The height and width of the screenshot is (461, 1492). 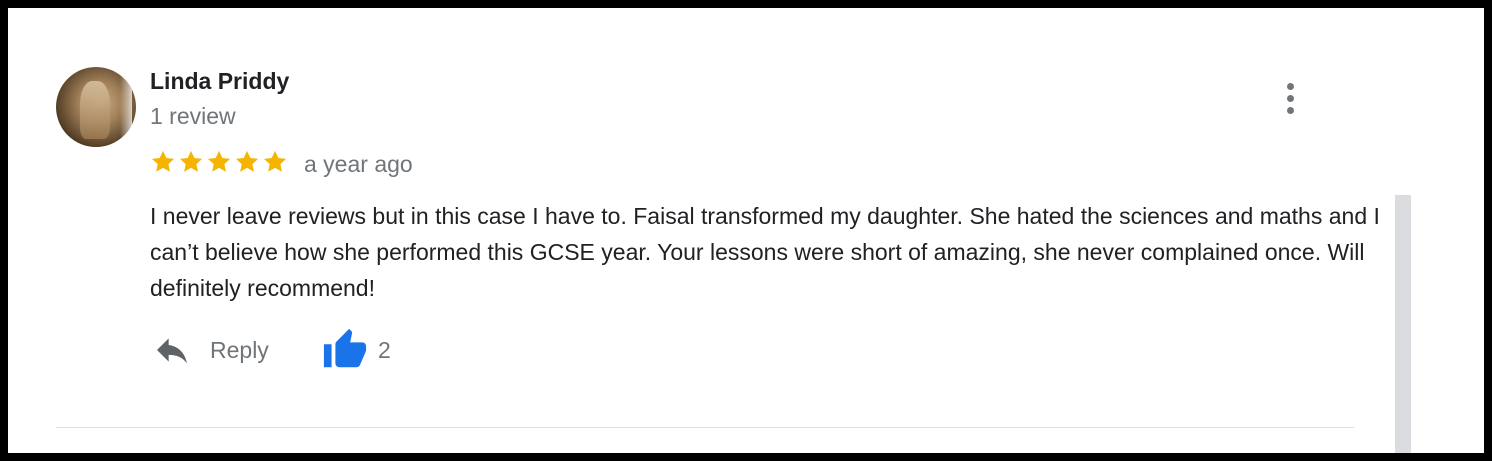 I want to click on thumbs-up-icon, so click(x=345, y=348).